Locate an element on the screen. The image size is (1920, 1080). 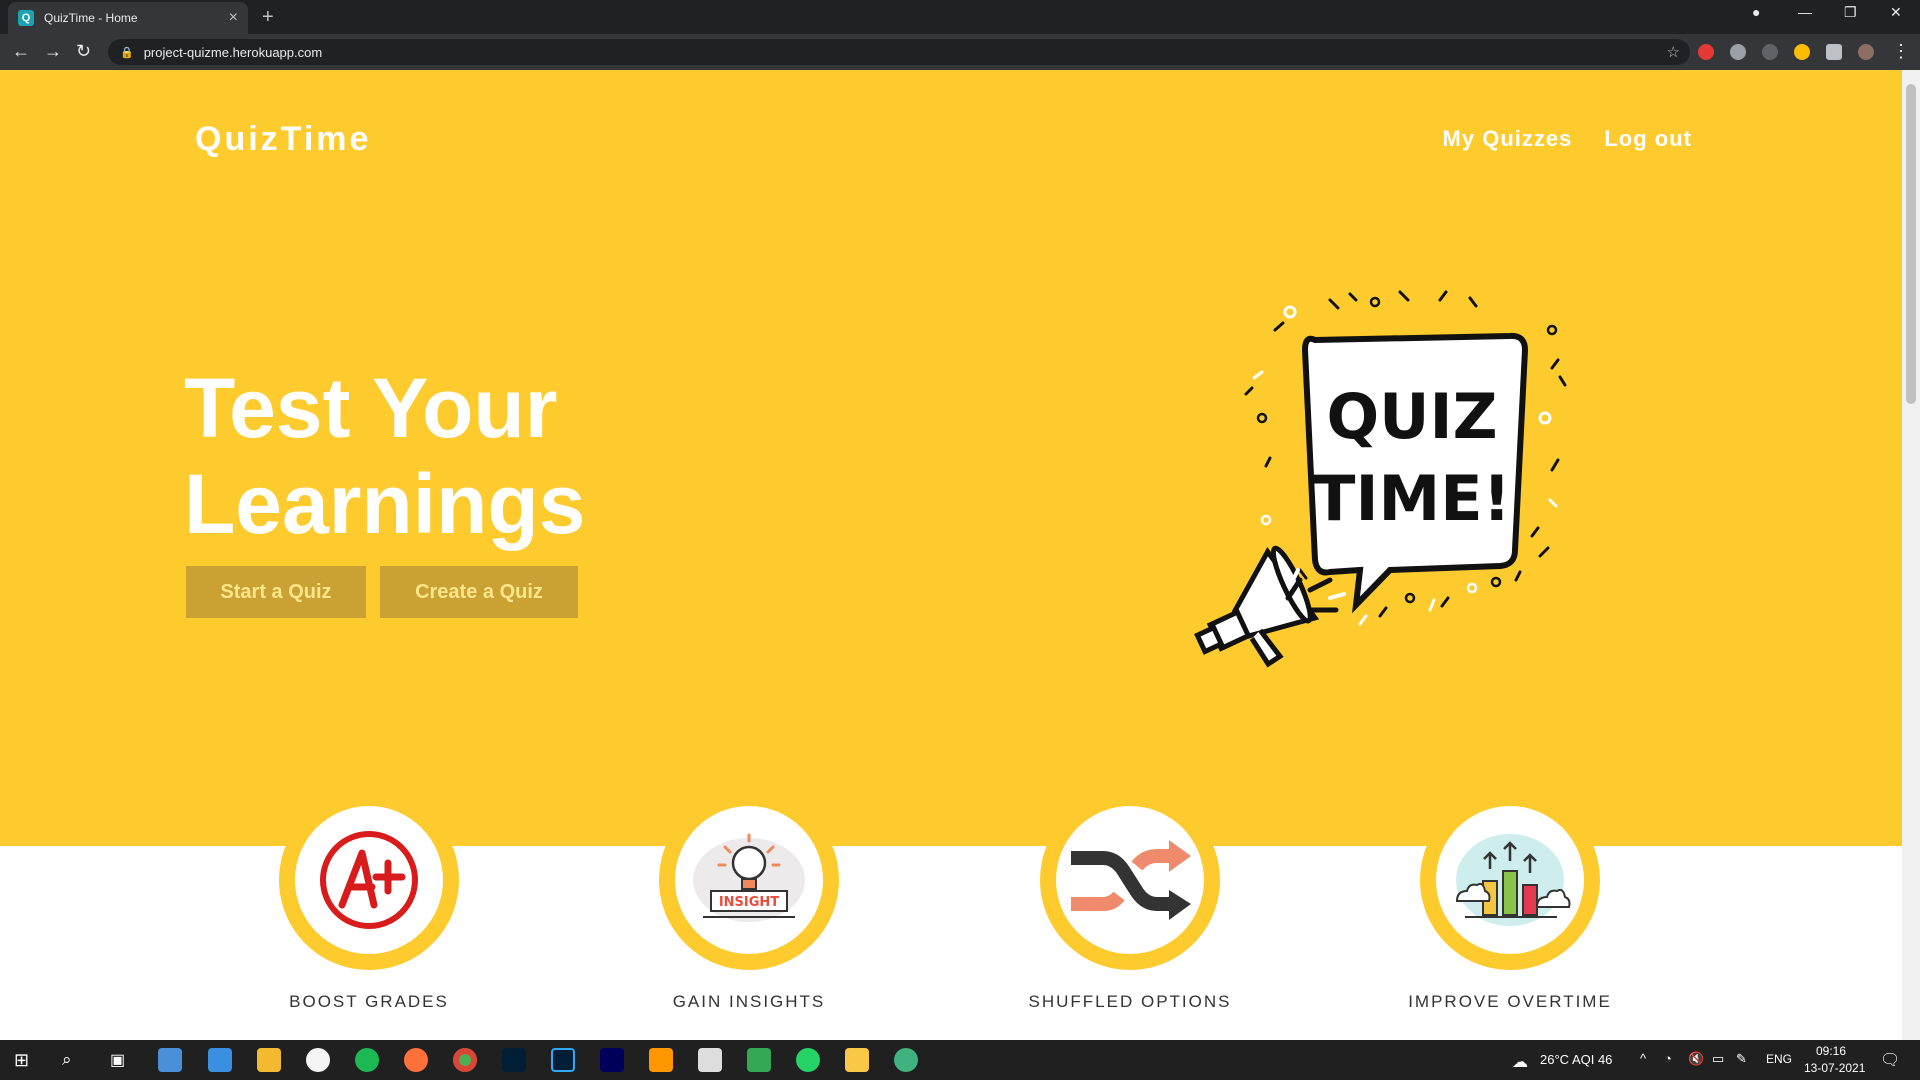
camera-extension-icon is located at coordinates (1738, 52).